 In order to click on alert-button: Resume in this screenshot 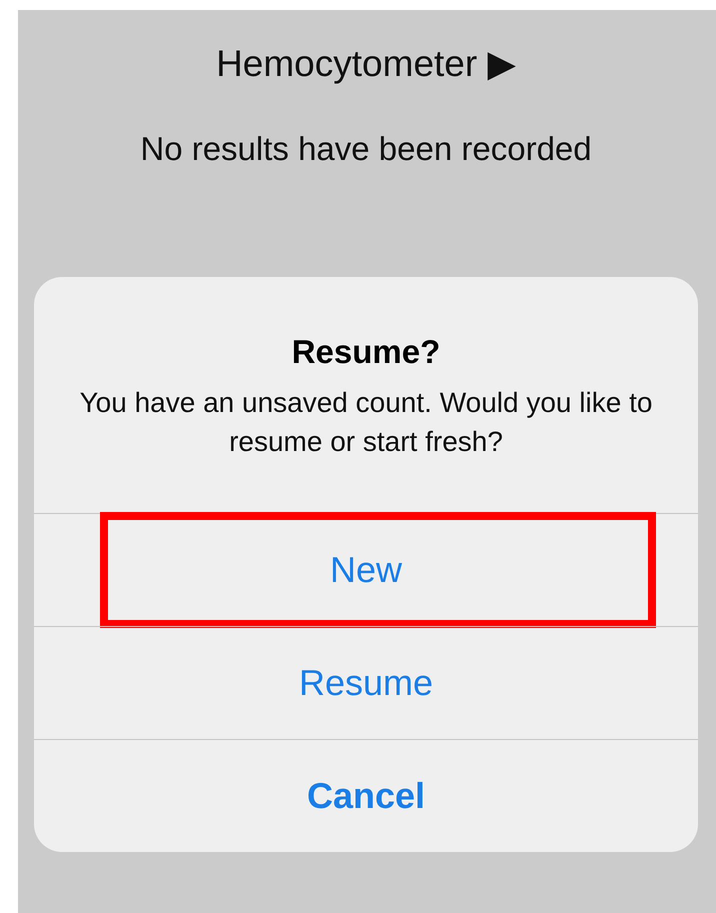, I will do `click(366, 682)`.